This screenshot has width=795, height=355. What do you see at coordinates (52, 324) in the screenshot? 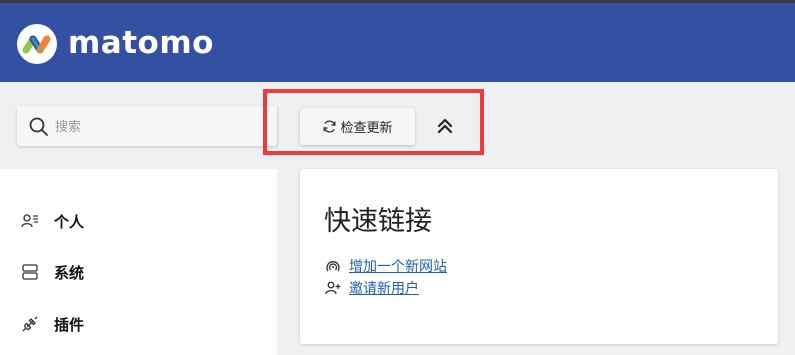
I see `sidebar-item-plugins: 插件` at bounding box center [52, 324].